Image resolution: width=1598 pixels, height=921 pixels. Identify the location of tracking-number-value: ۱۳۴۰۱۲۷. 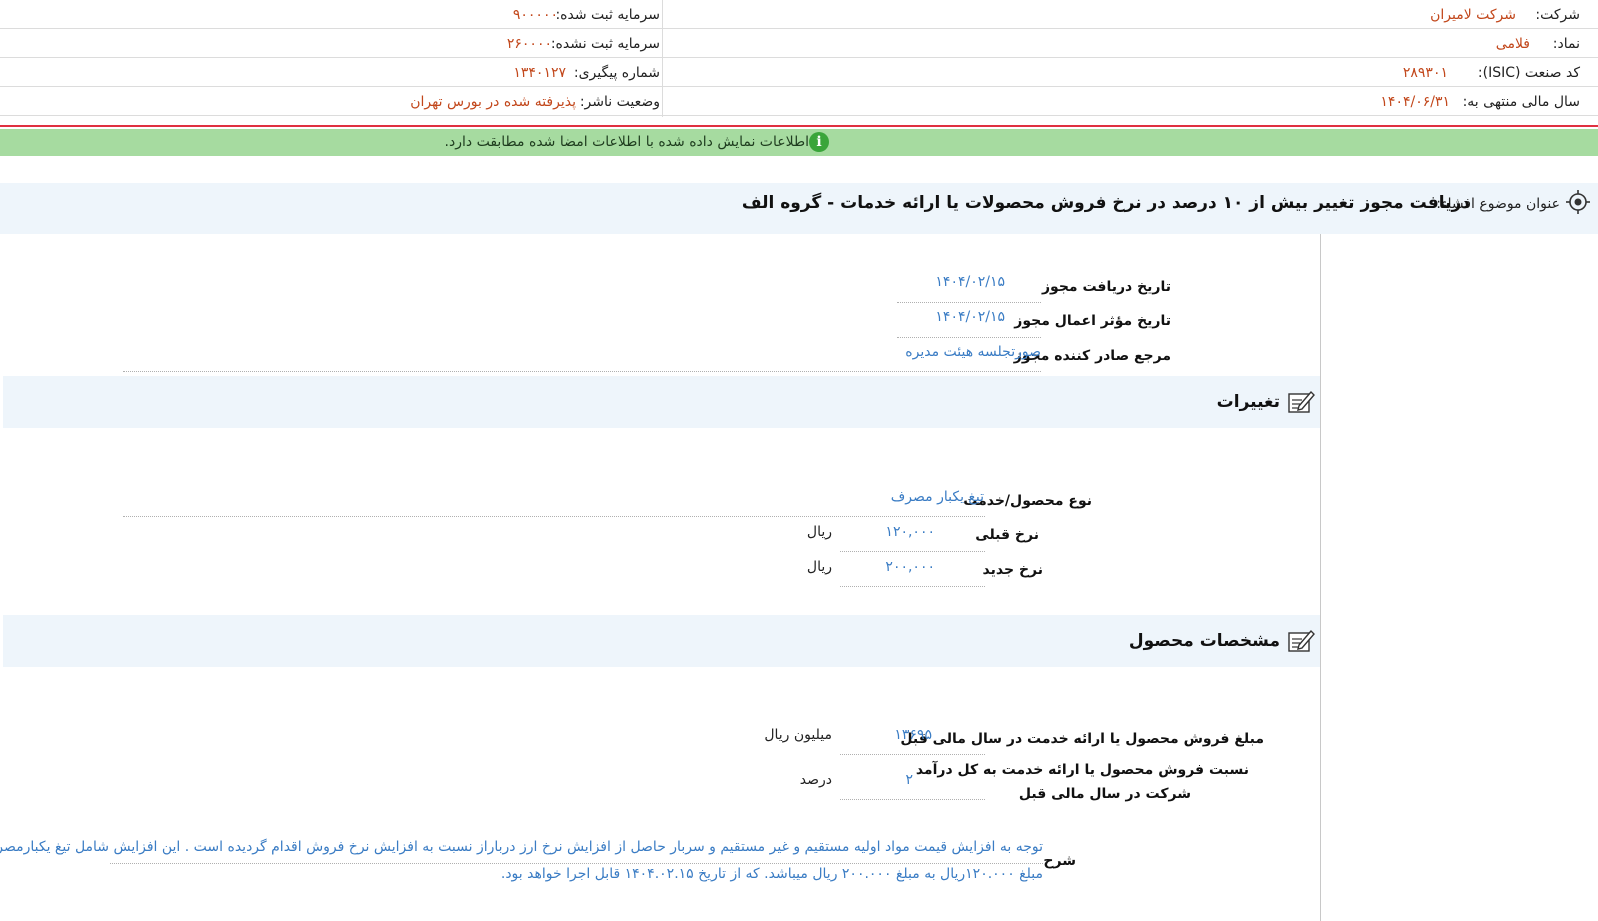
(539, 73).